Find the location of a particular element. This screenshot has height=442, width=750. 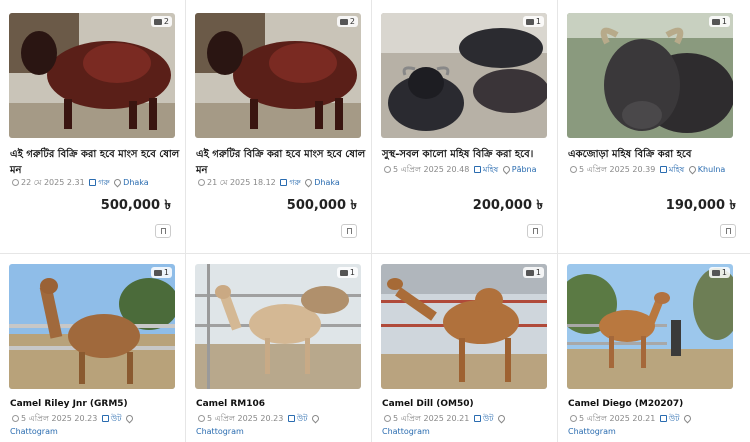

listing-meta: 22 মে 2025 2.31 গরু Dhaka is located at coordinates (96, 182).